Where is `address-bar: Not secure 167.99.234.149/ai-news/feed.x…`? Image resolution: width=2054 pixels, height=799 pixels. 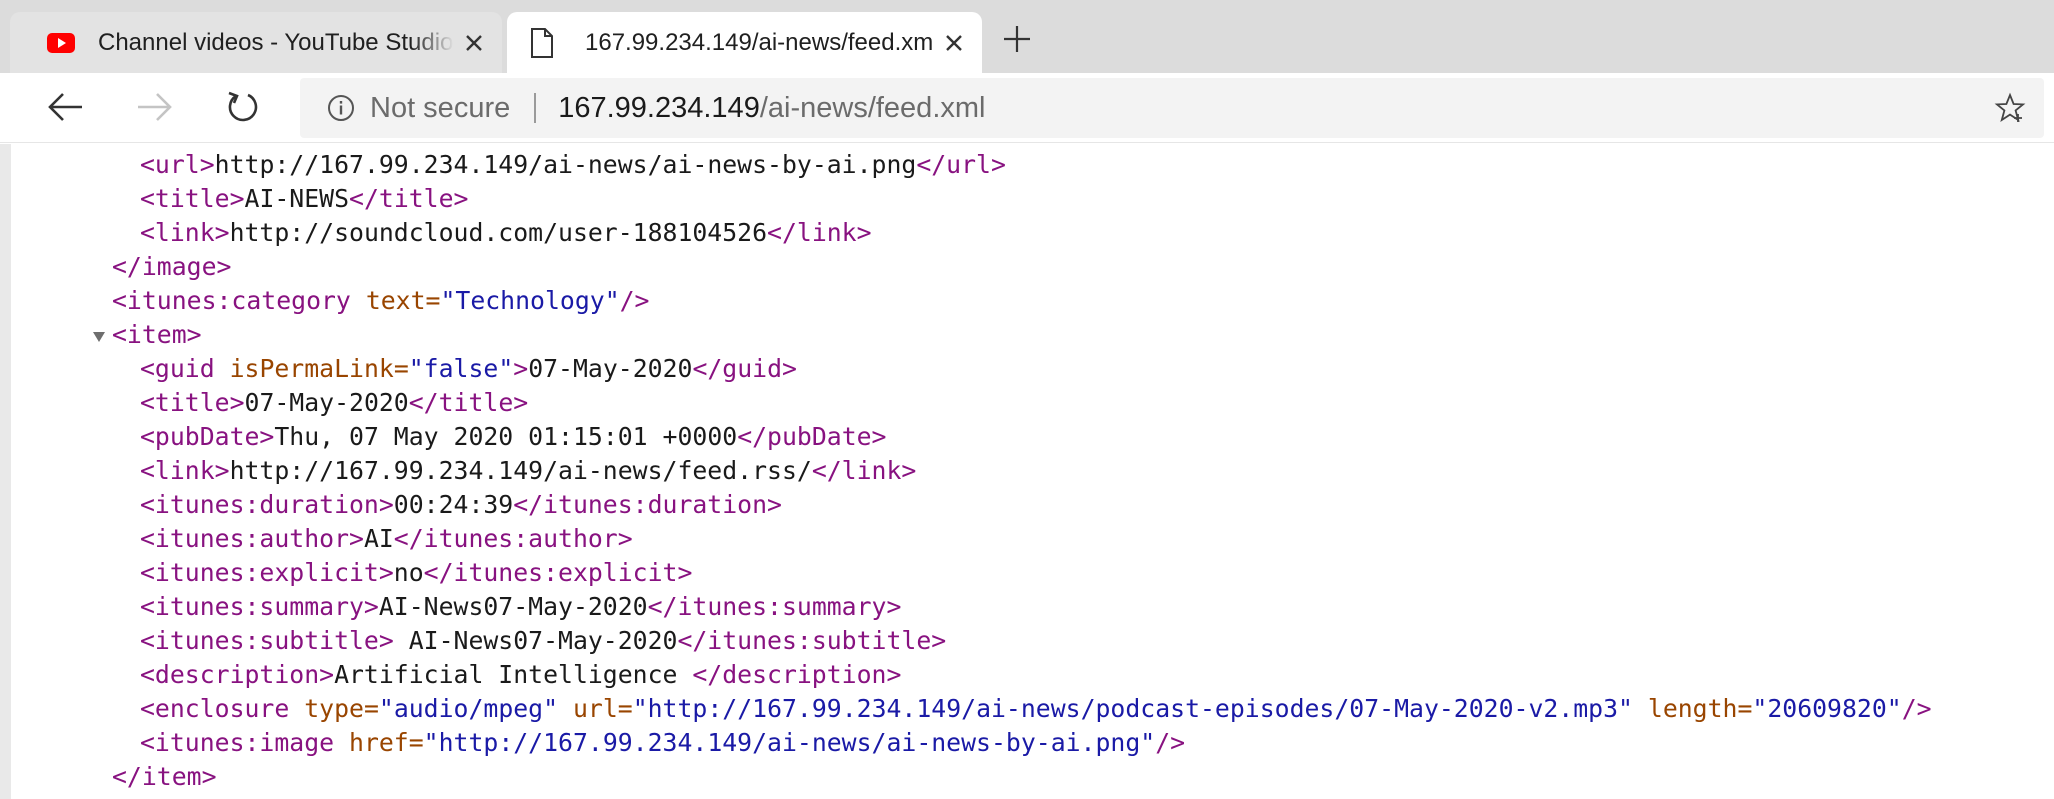
address-bar: Not secure 167.99.234.149/ai-news/feed.x… is located at coordinates (1172, 108).